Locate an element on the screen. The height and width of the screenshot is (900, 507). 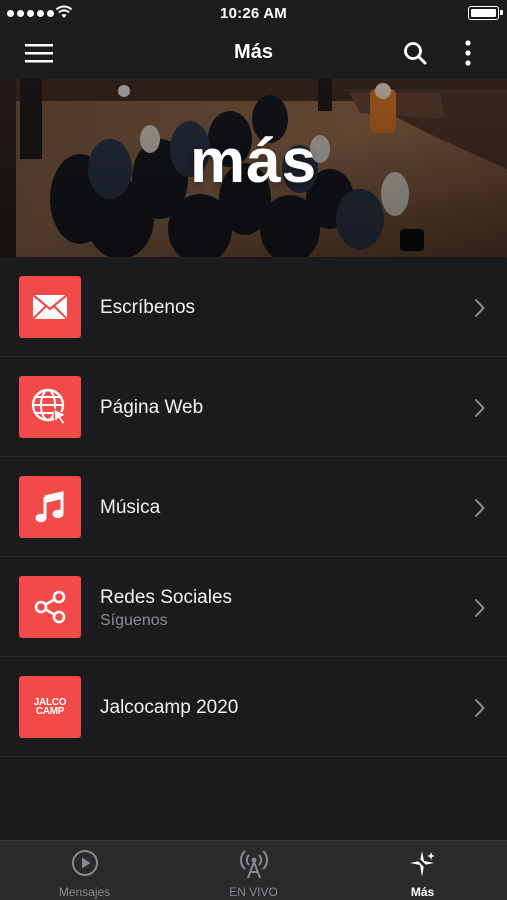
menu-item-label: Música is located at coordinates (130, 507).